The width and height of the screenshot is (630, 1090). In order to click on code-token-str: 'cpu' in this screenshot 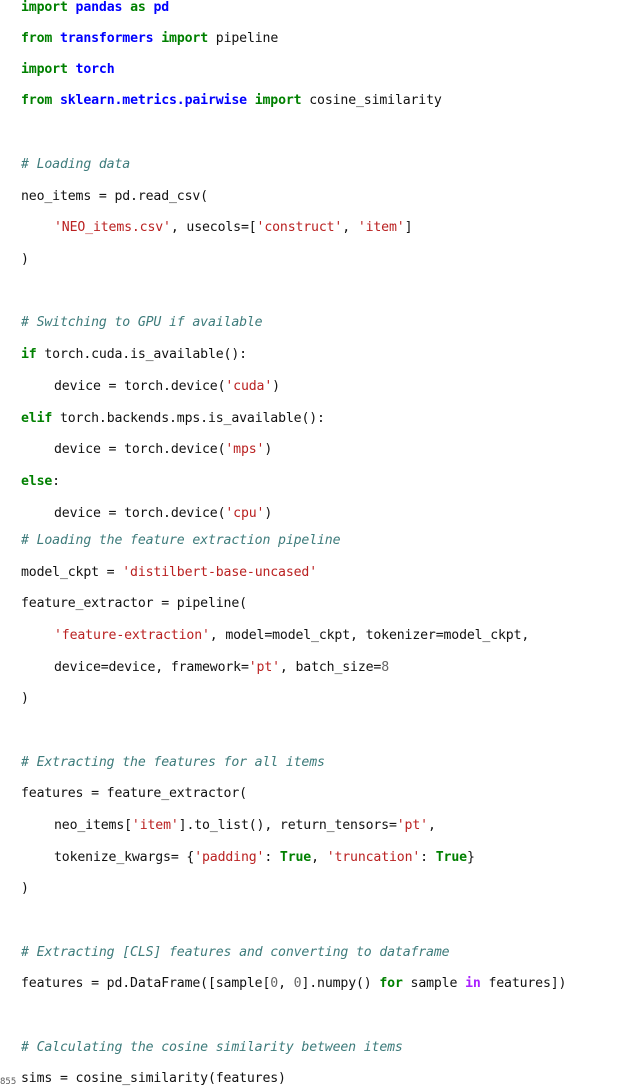, I will do `click(245, 513)`.